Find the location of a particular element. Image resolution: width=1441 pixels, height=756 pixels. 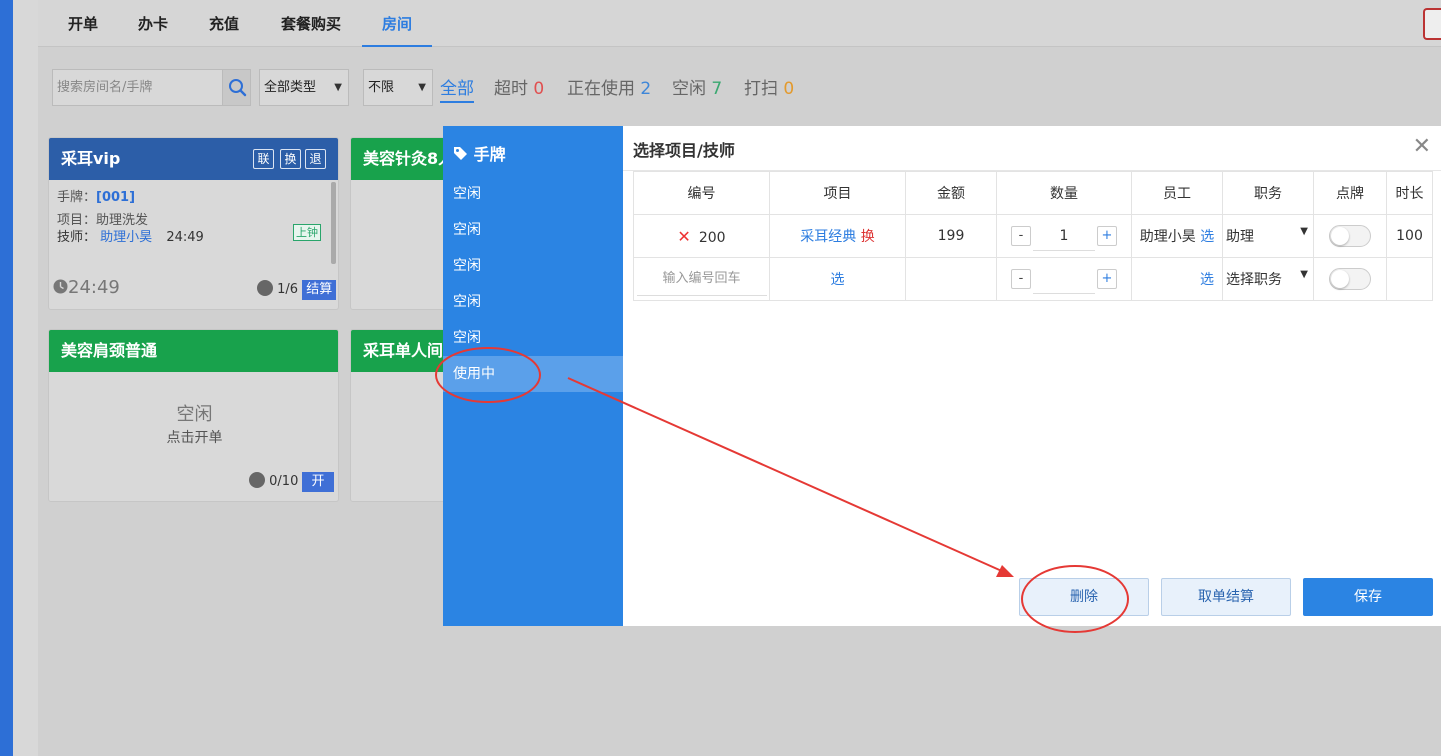

qty-cell: - 1 + is located at coordinates (1064, 236).